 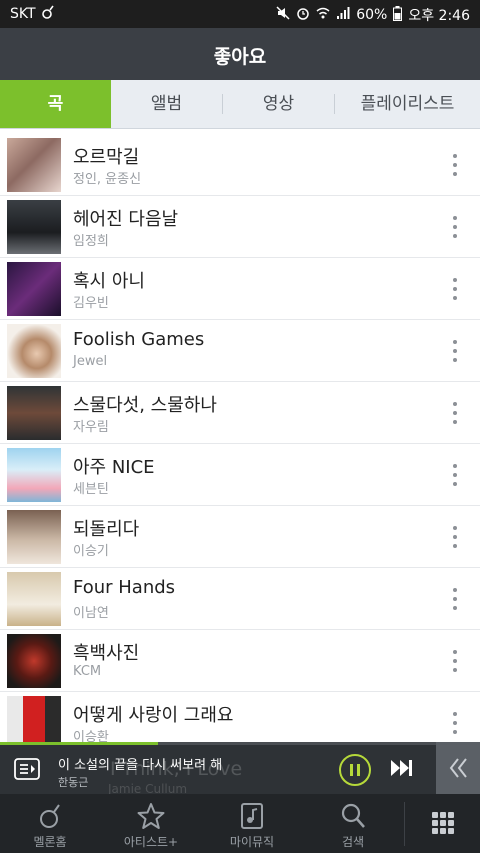 What do you see at coordinates (139, 339) in the screenshot?
I see `song-title: Foolish Games` at bounding box center [139, 339].